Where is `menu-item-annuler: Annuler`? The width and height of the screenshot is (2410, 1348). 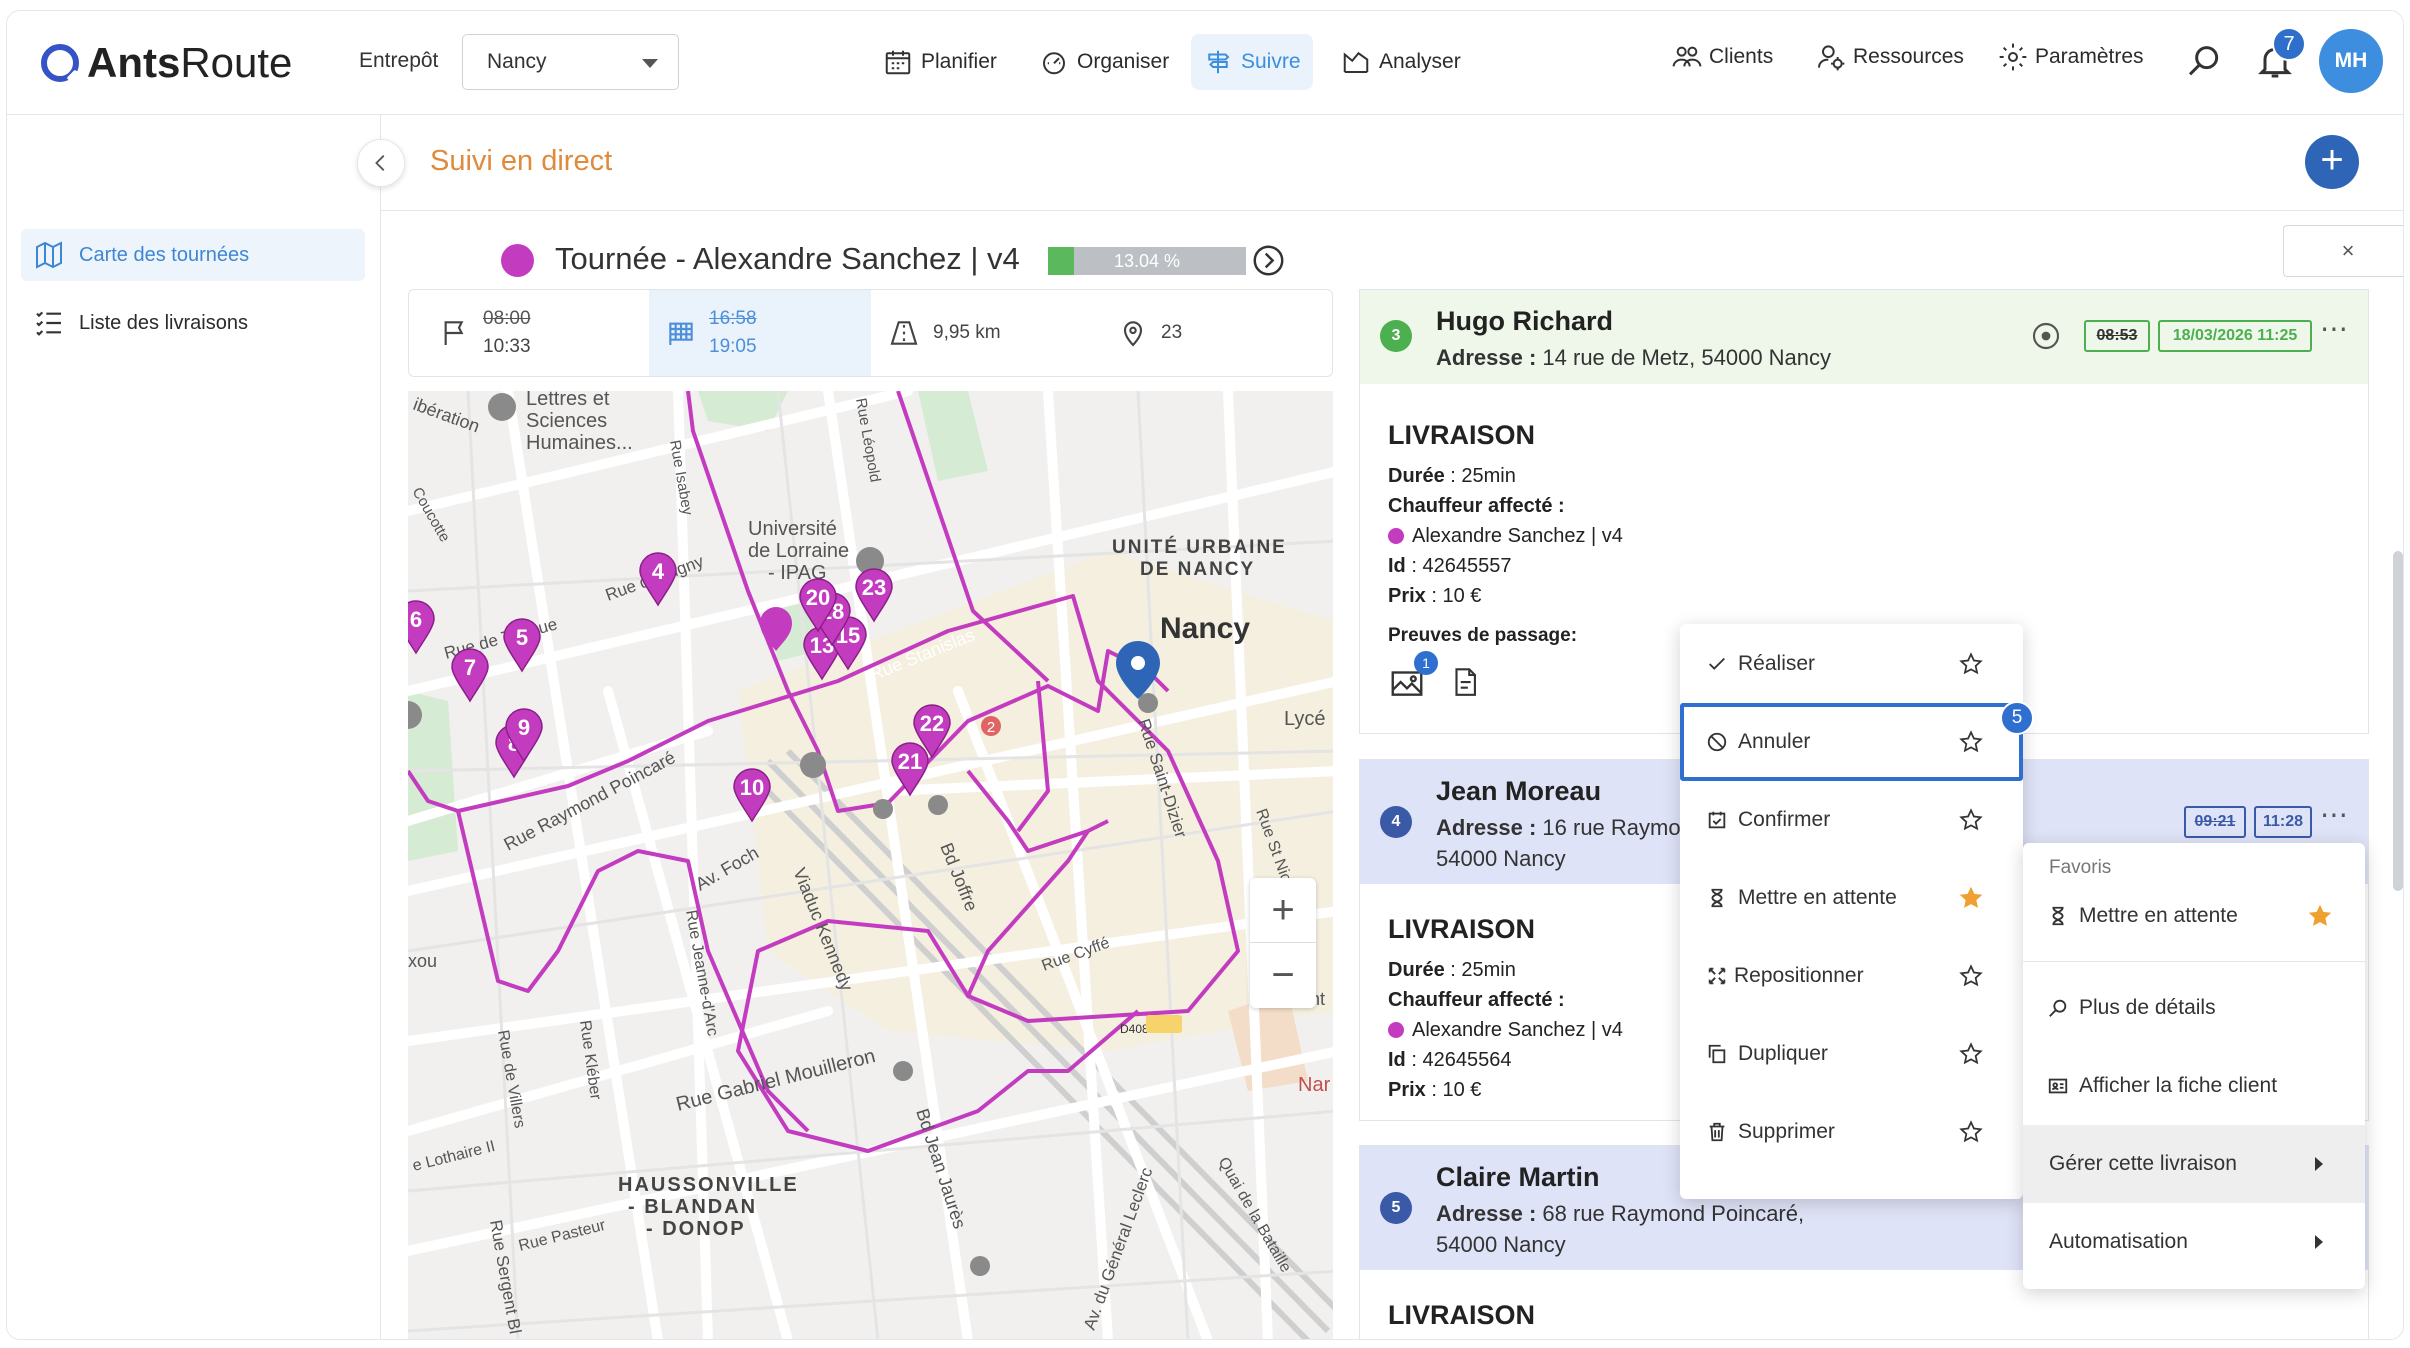
menu-item-annuler: Annuler is located at coordinates (1851, 742).